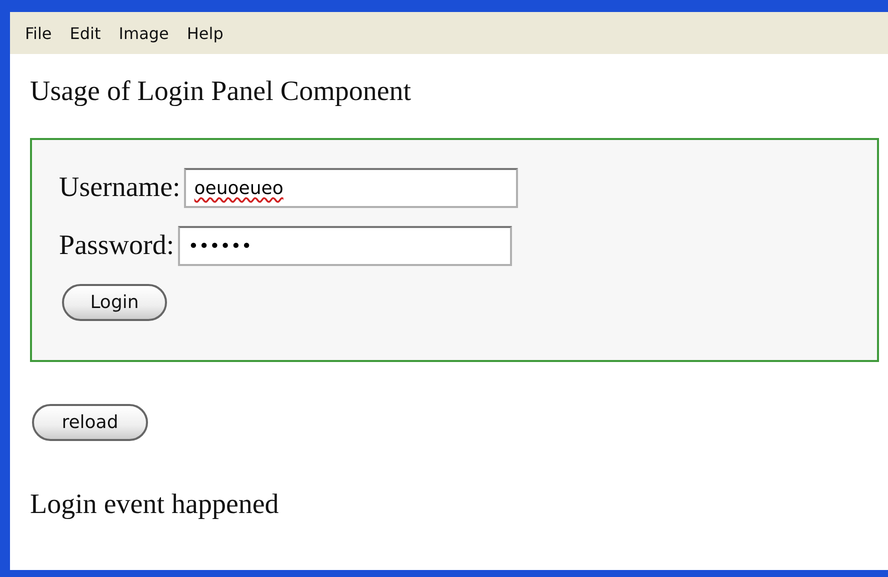 This screenshot has height=577, width=888. I want to click on menu-item: Edit, so click(85, 33).